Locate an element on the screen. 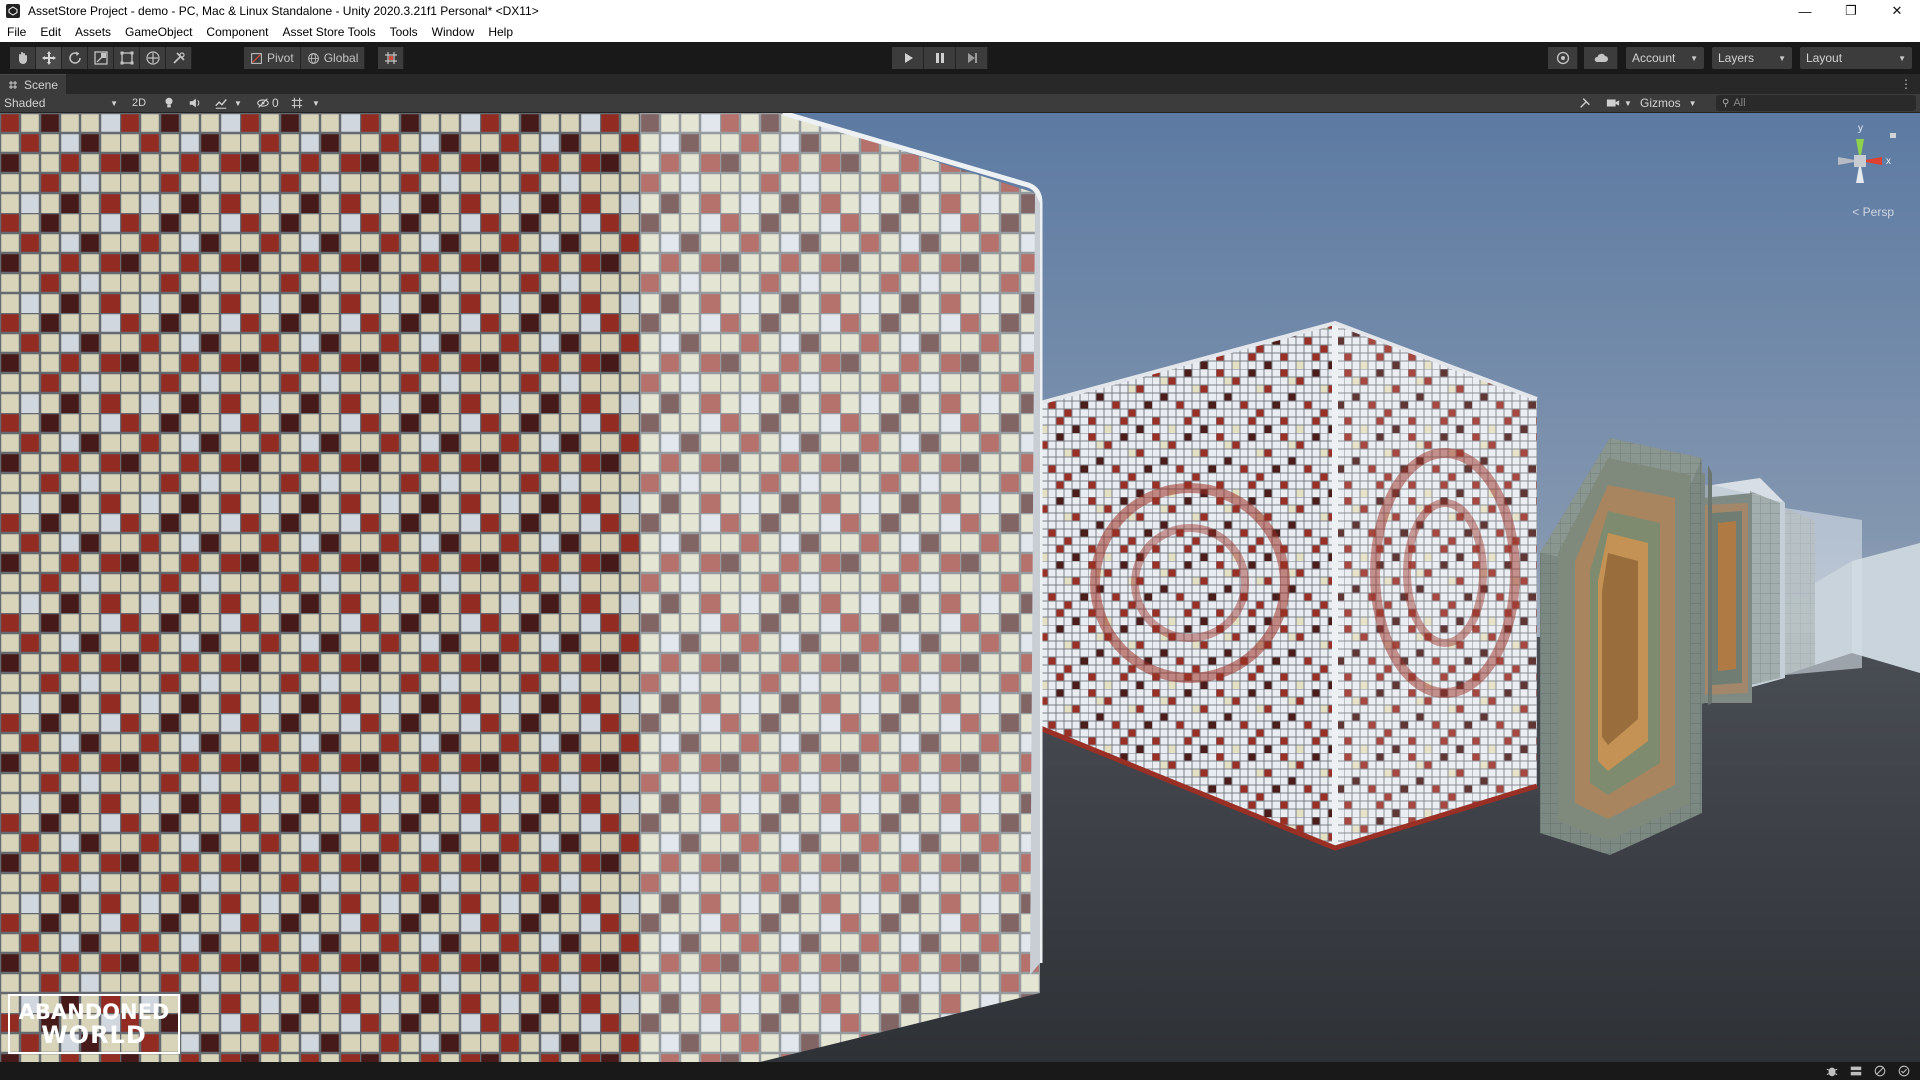  cloud-group is located at coordinates (1601, 58).